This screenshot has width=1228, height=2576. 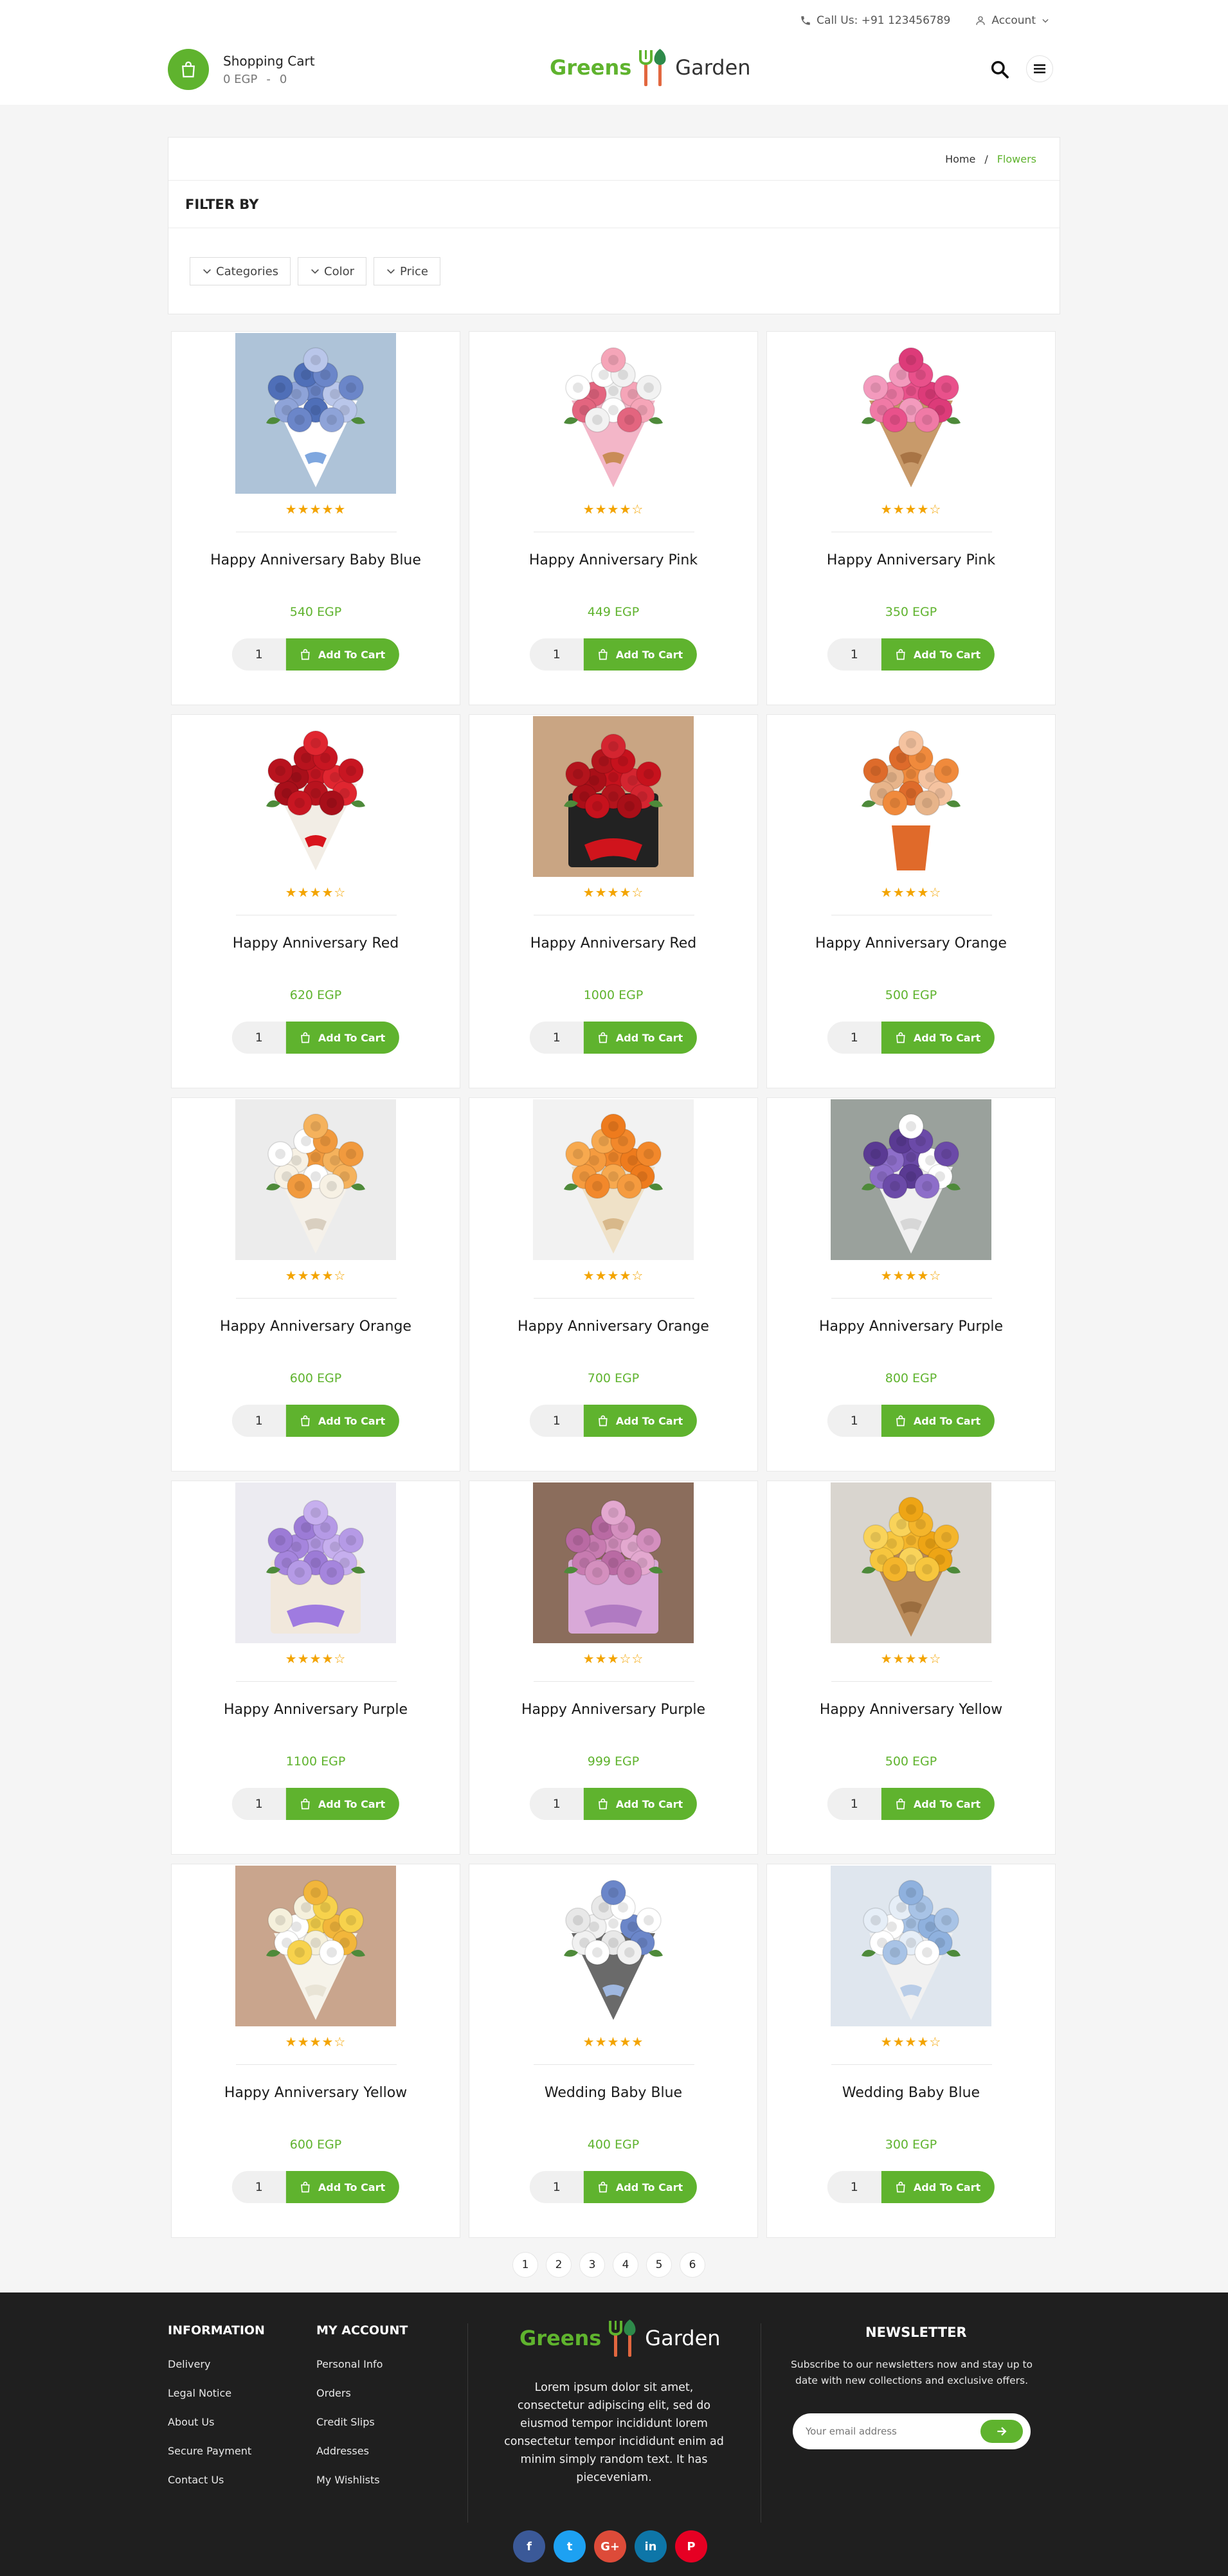 I want to click on pinterest-icon: P, so click(x=691, y=2546).